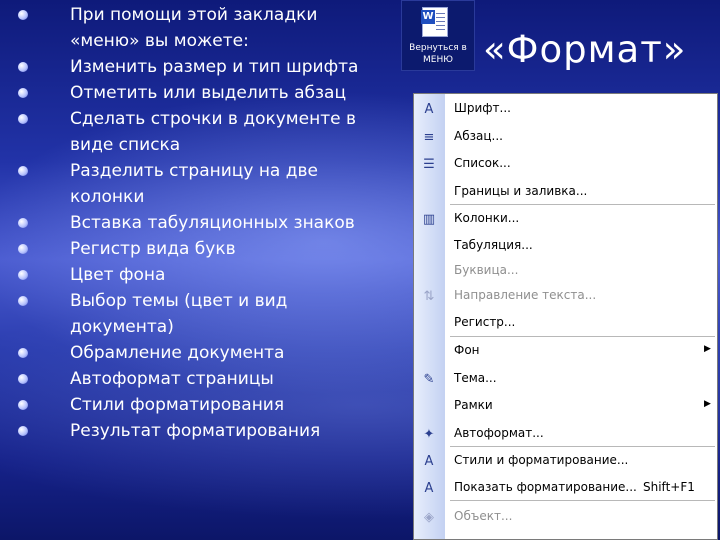  Describe the element at coordinates (429, 461) in the screenshot. I see `styles-icon: A` at that location.